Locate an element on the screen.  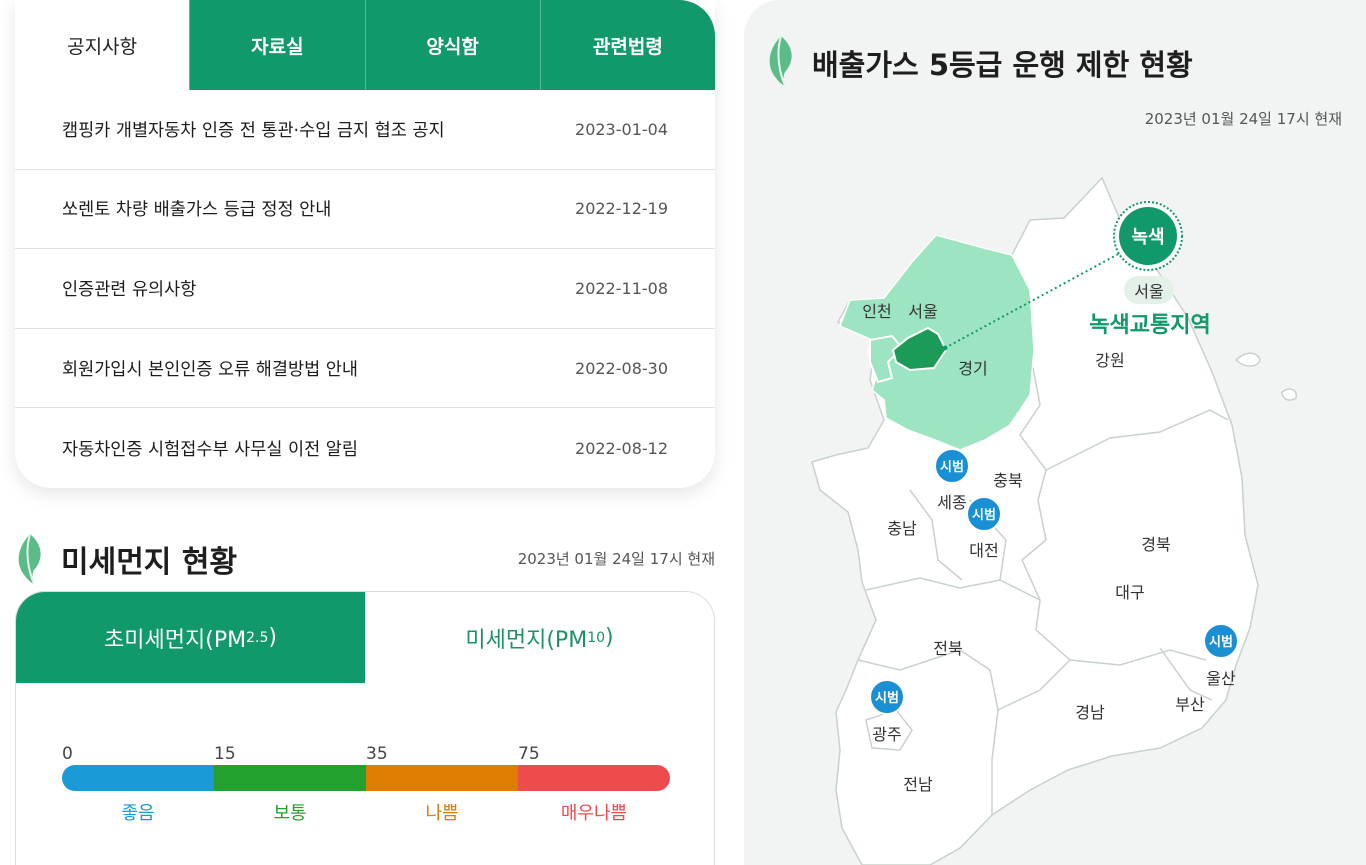
region-label-gyeonggi: 경기 is located at coordinates (972, 368).